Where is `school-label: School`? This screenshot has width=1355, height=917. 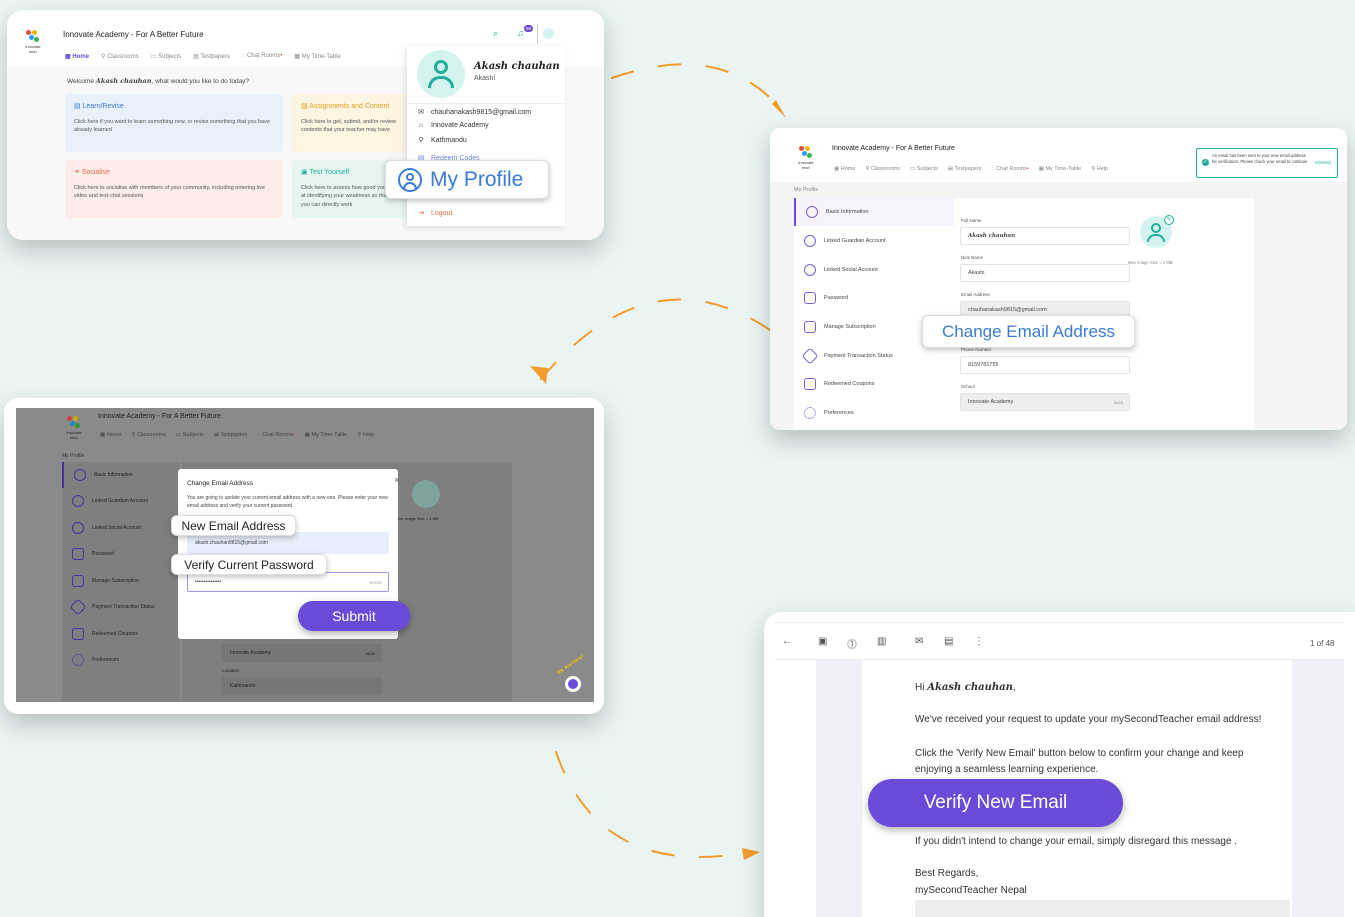
school-label: School is located at coordinates (968, 386).